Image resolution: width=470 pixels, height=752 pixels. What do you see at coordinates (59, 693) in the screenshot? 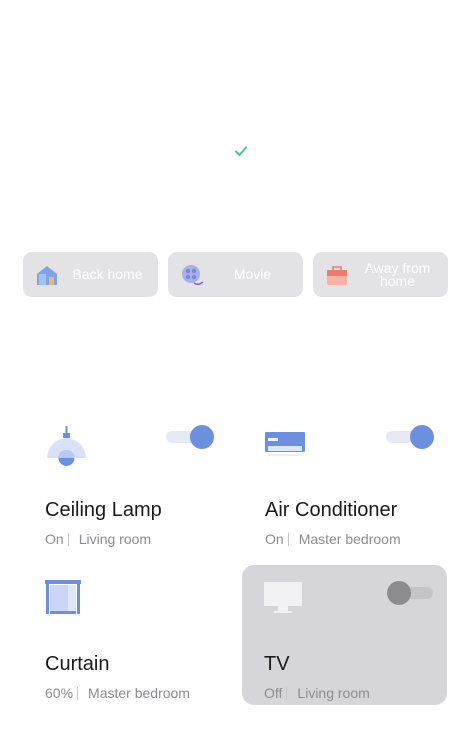
I see `device-state: 60%` at bounding box center [59, 693].